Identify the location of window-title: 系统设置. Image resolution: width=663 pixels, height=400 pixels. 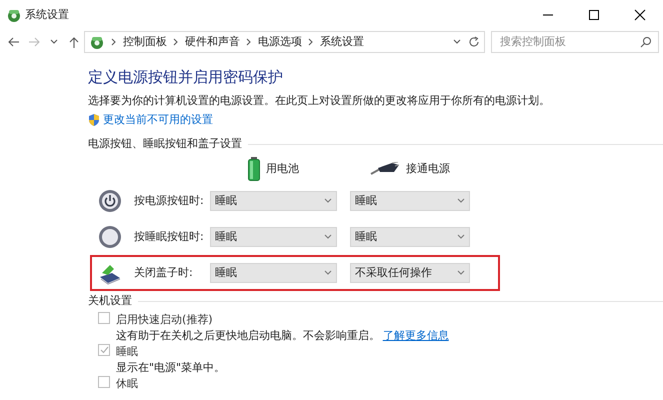
(46, 14).